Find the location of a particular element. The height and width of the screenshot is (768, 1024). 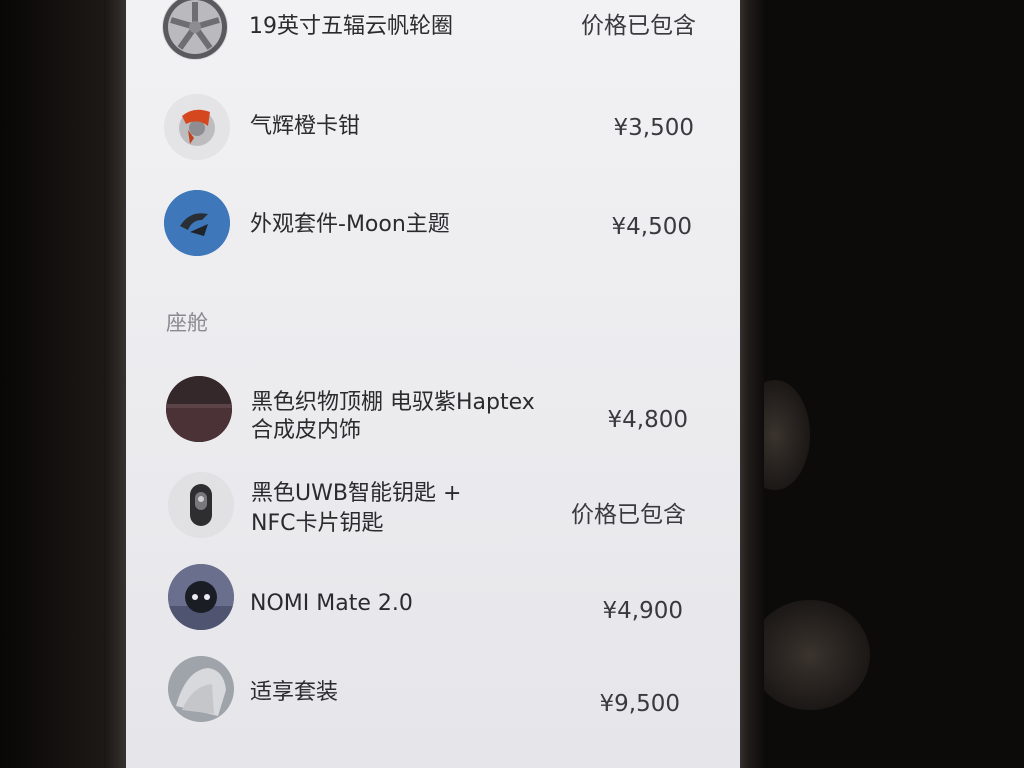

option-row-nomi: NOMI Mate 2.0 ¥4,900 is located at coordinates (433, 599).